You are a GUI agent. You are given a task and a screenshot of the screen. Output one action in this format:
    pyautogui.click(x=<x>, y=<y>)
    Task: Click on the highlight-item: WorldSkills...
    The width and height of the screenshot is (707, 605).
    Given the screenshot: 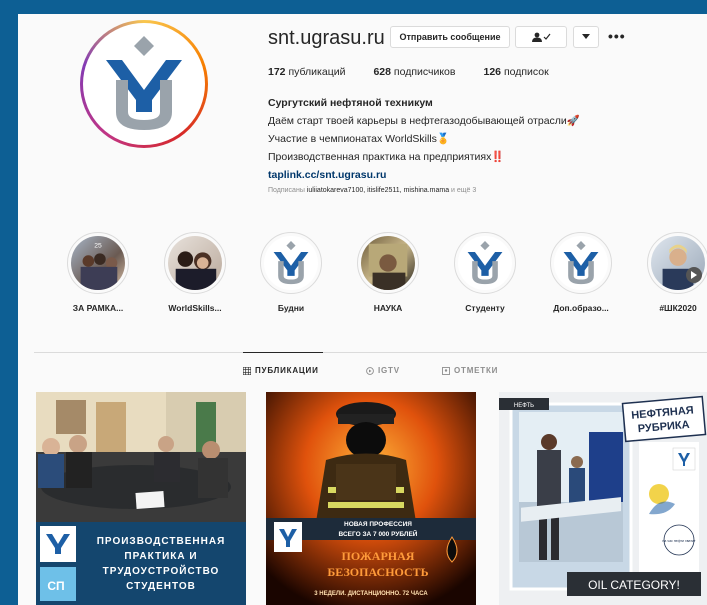 What is the action you would take?
    pyautogui.click(x=195, y=272)
    